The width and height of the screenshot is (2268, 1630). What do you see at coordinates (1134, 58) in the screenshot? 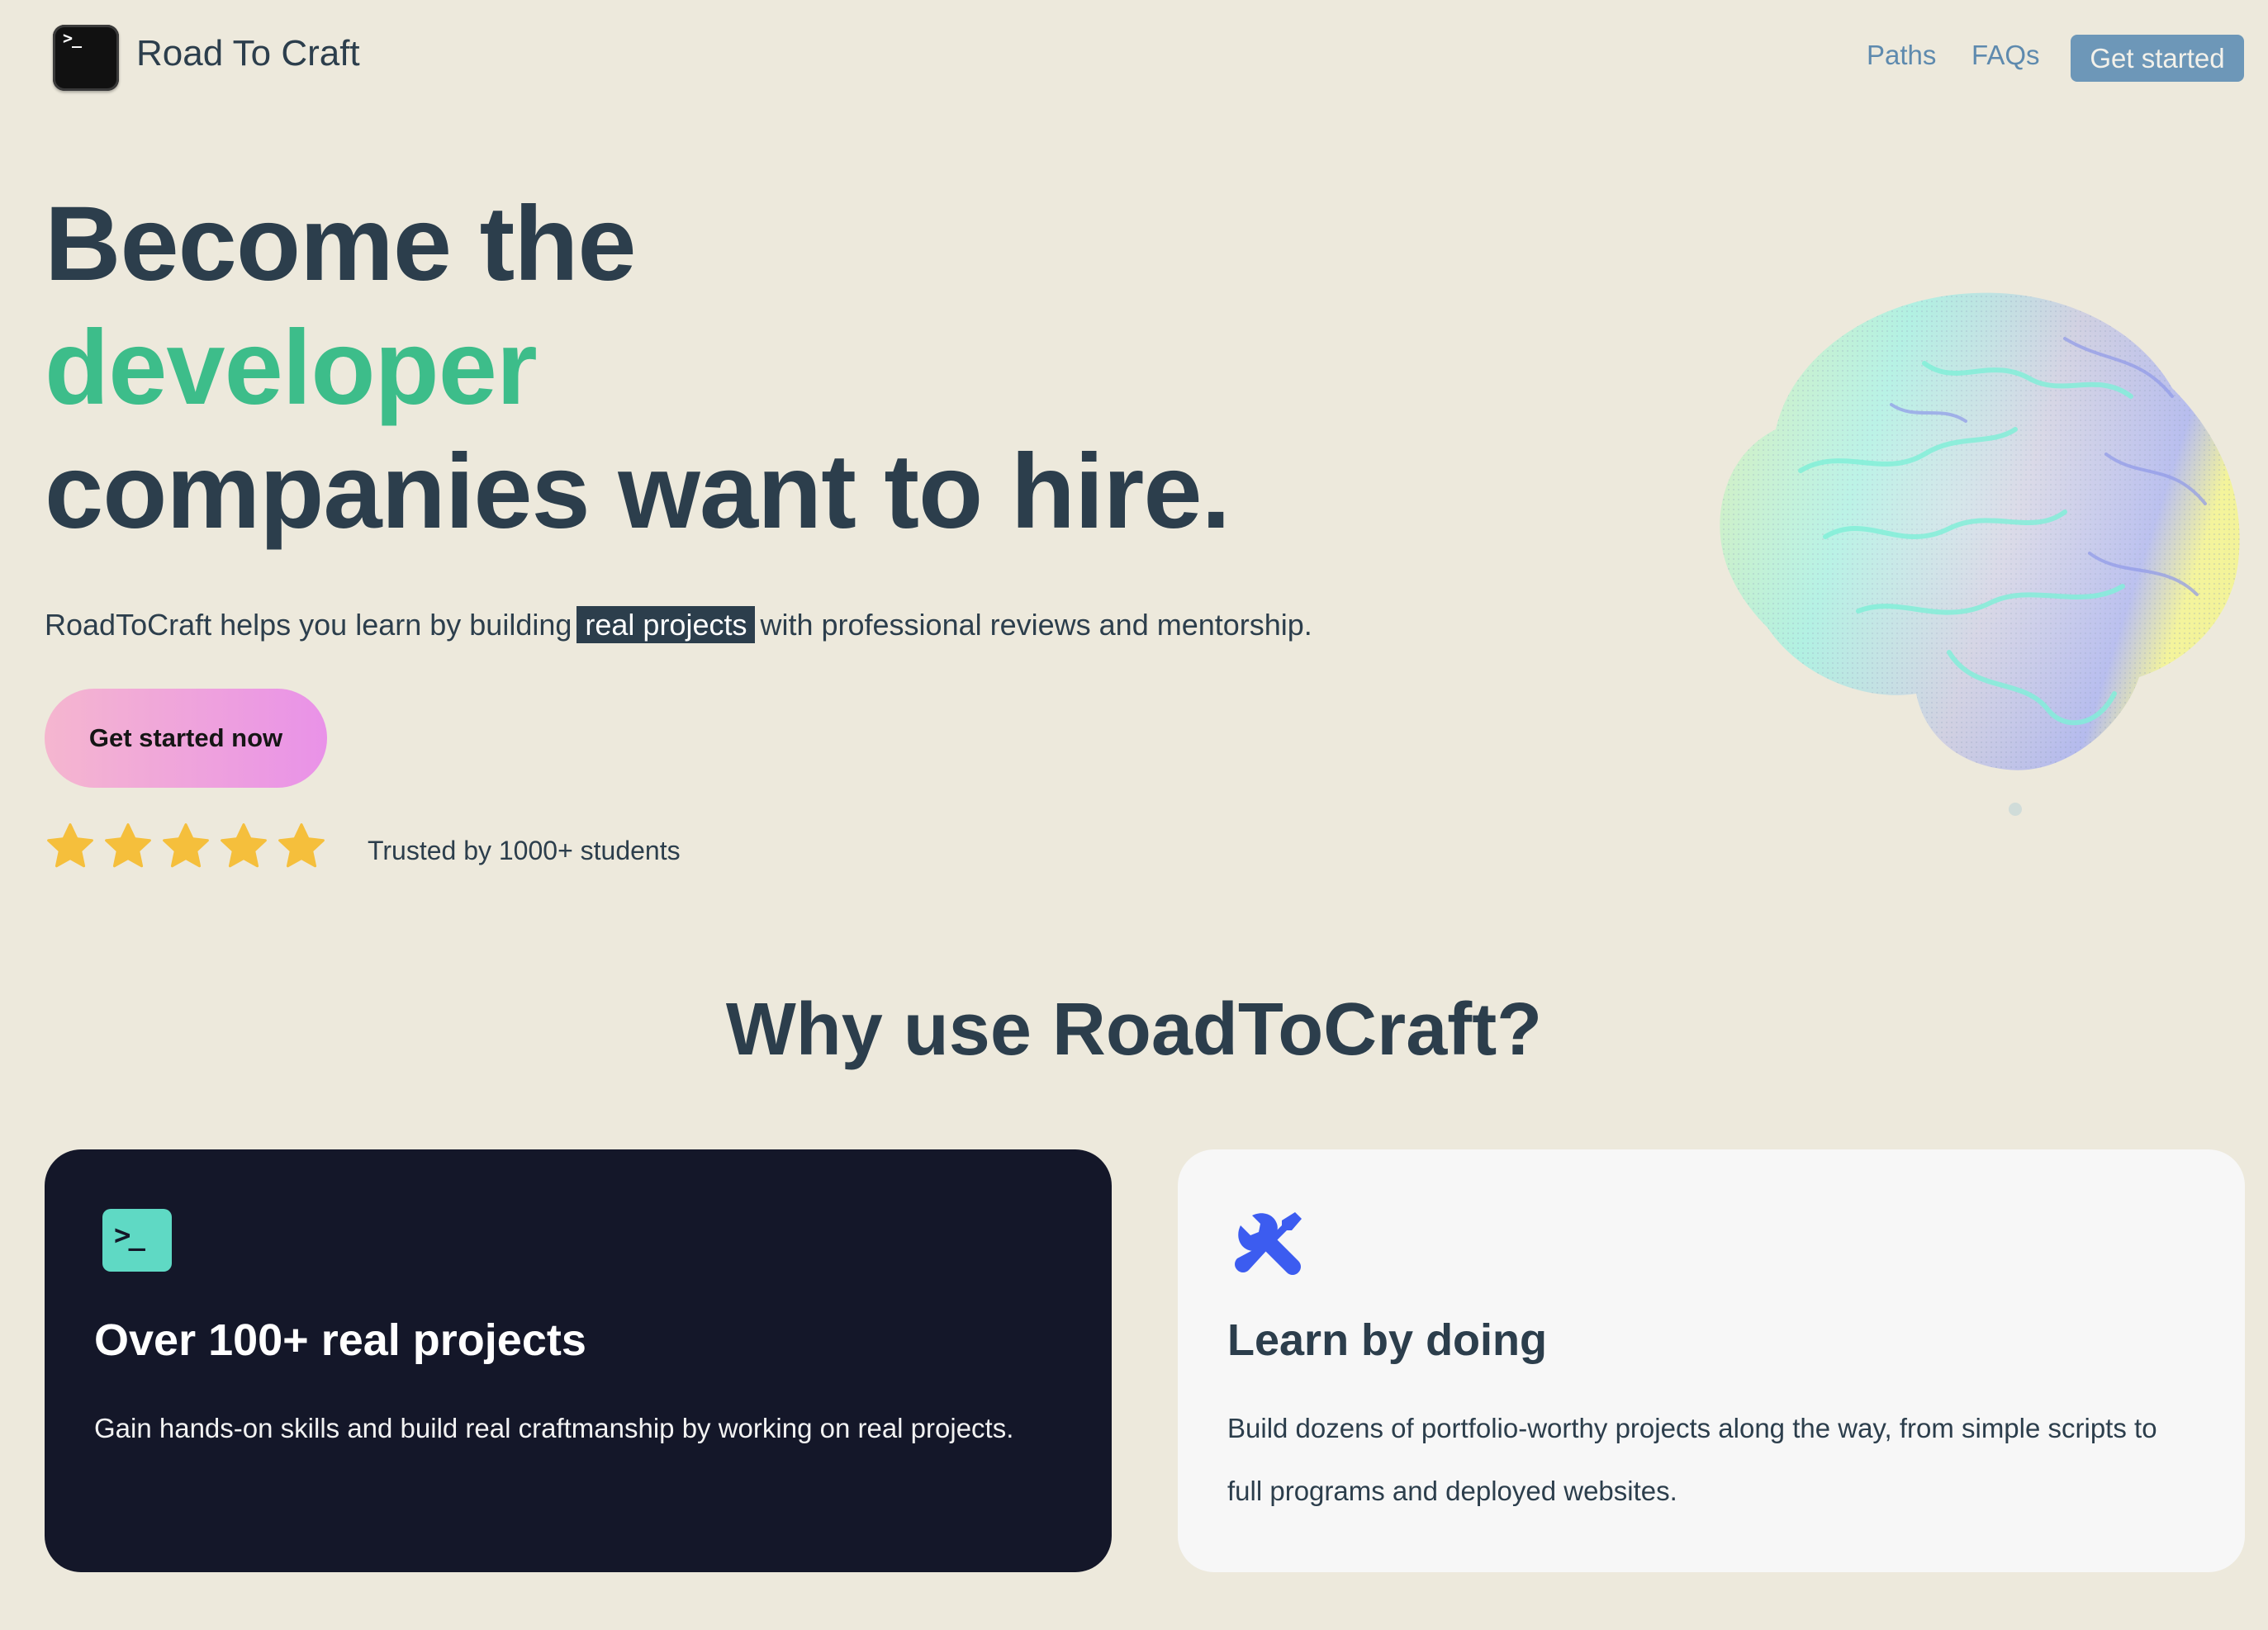
I see `site-header: >_ Road To Craft Paths FAQs Get started` at bounding box center [1134, 58].